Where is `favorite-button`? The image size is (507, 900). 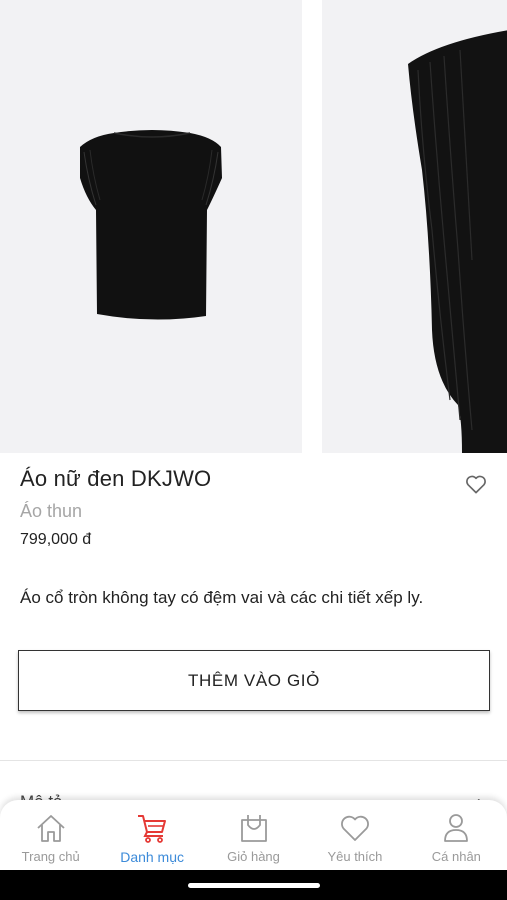
favorite-button is located at coordinates (476, 484).